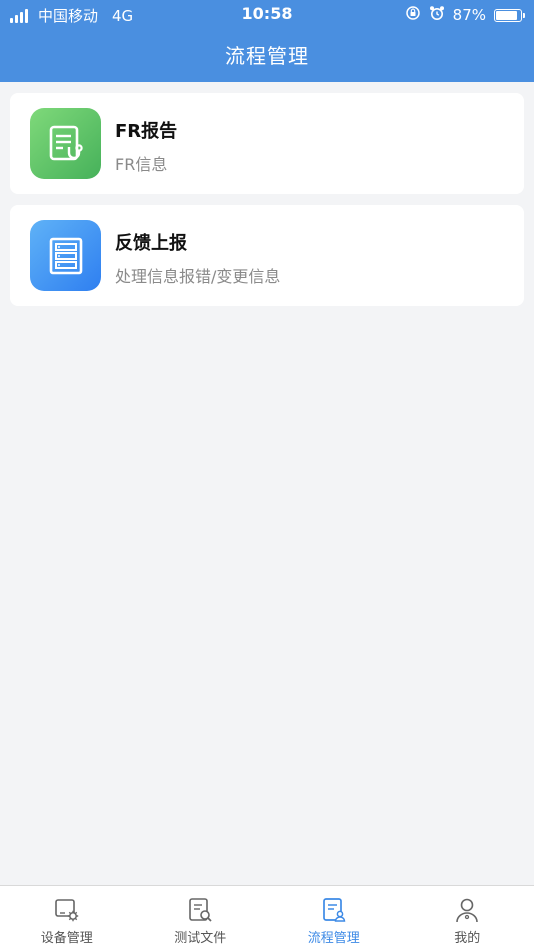 The image size is (534, 950). I want to click on tab-device-management: 设备管理, so click(67, 918).